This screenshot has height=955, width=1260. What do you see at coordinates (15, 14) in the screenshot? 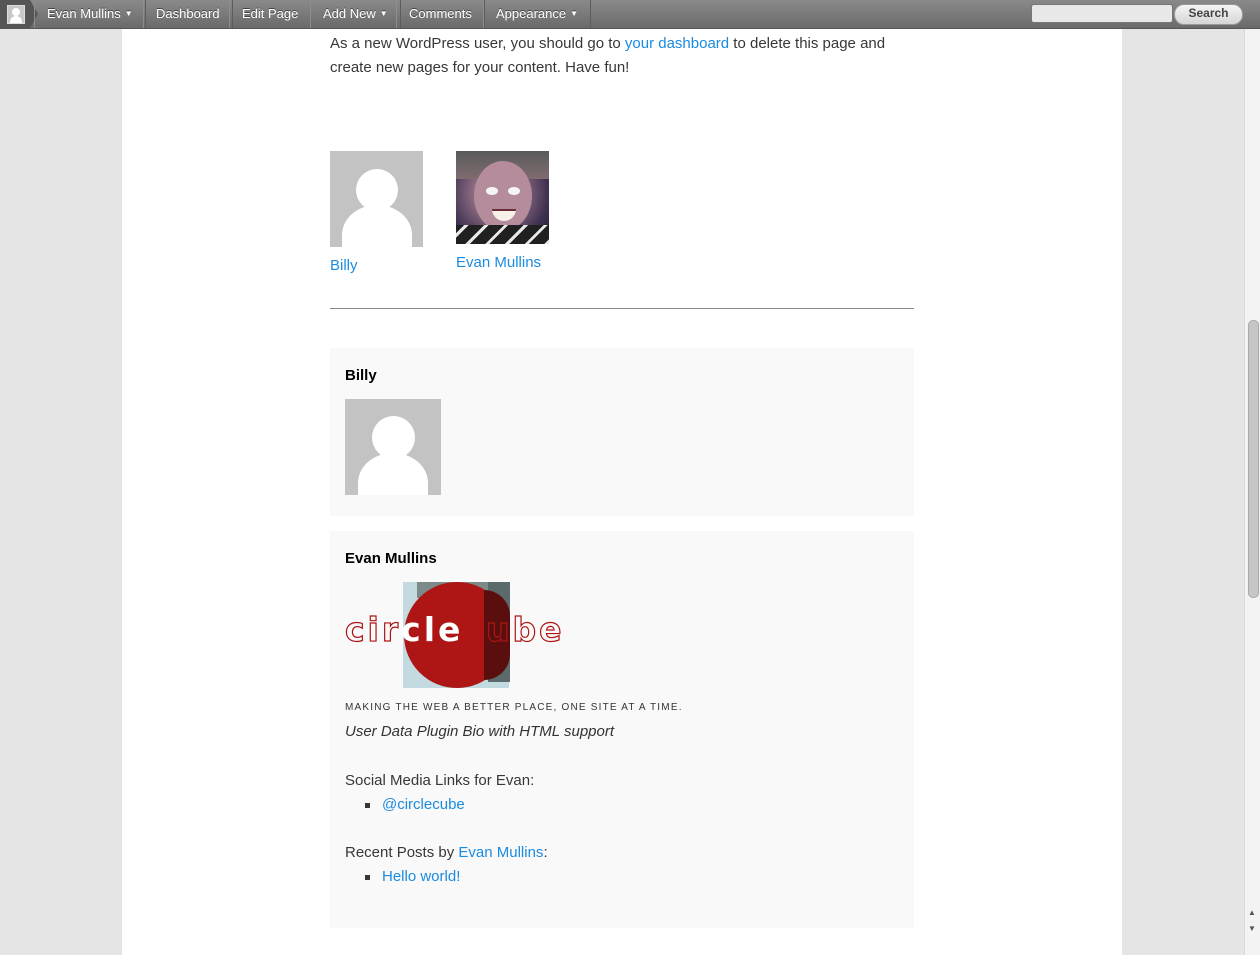
I see `wp-avatar-icon` at bounding box center [15, 14].